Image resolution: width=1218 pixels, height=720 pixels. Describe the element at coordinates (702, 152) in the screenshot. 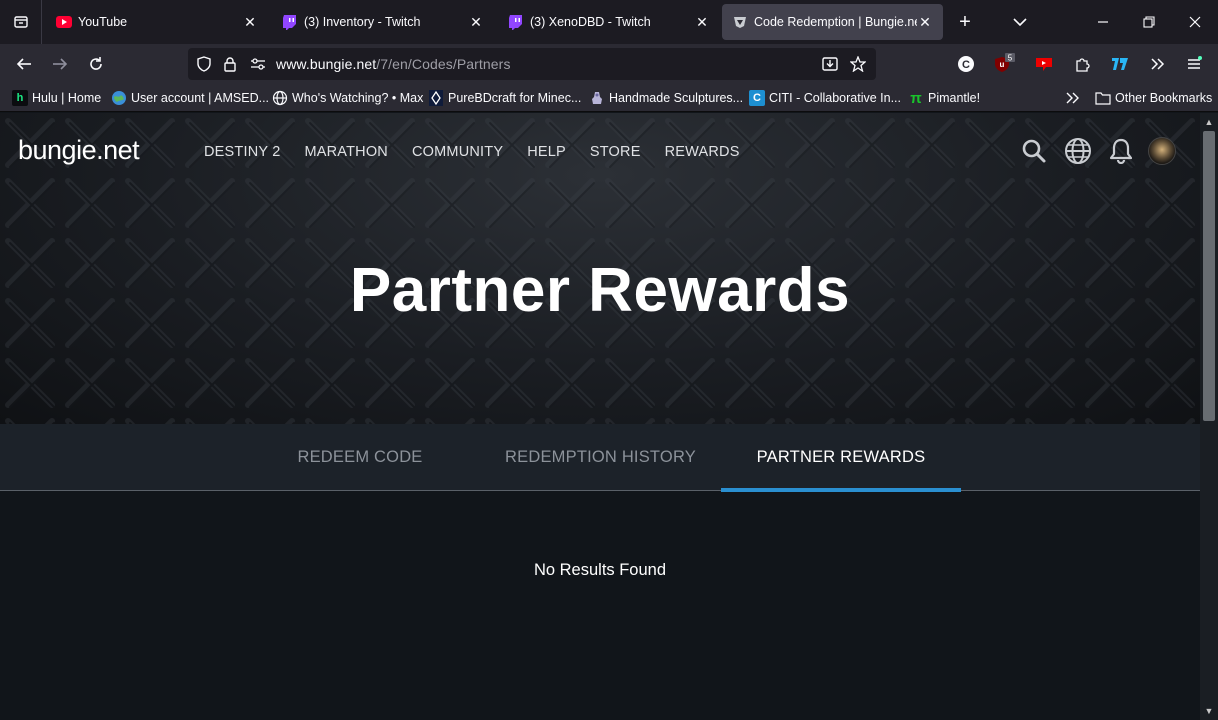

I see `nav-rewards: REWARDS` at that location.